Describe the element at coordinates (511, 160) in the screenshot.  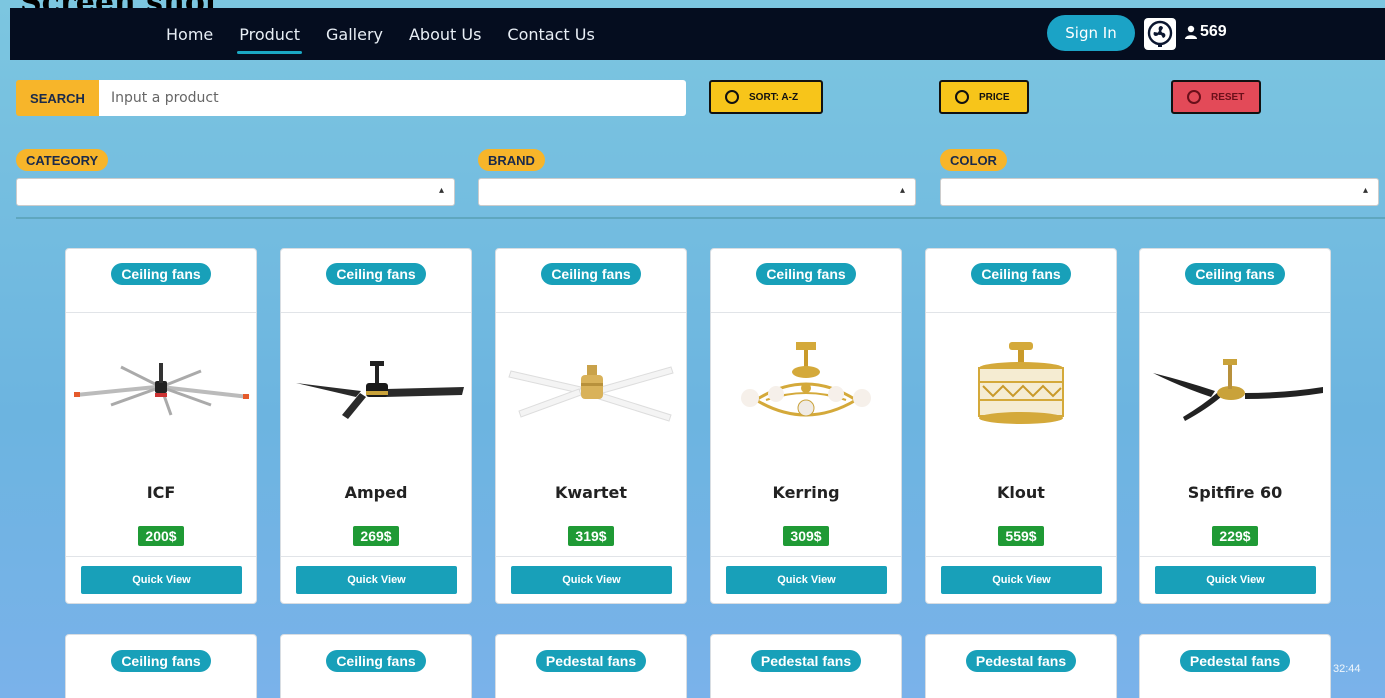
I see `brand-label: BRAND` at that location.